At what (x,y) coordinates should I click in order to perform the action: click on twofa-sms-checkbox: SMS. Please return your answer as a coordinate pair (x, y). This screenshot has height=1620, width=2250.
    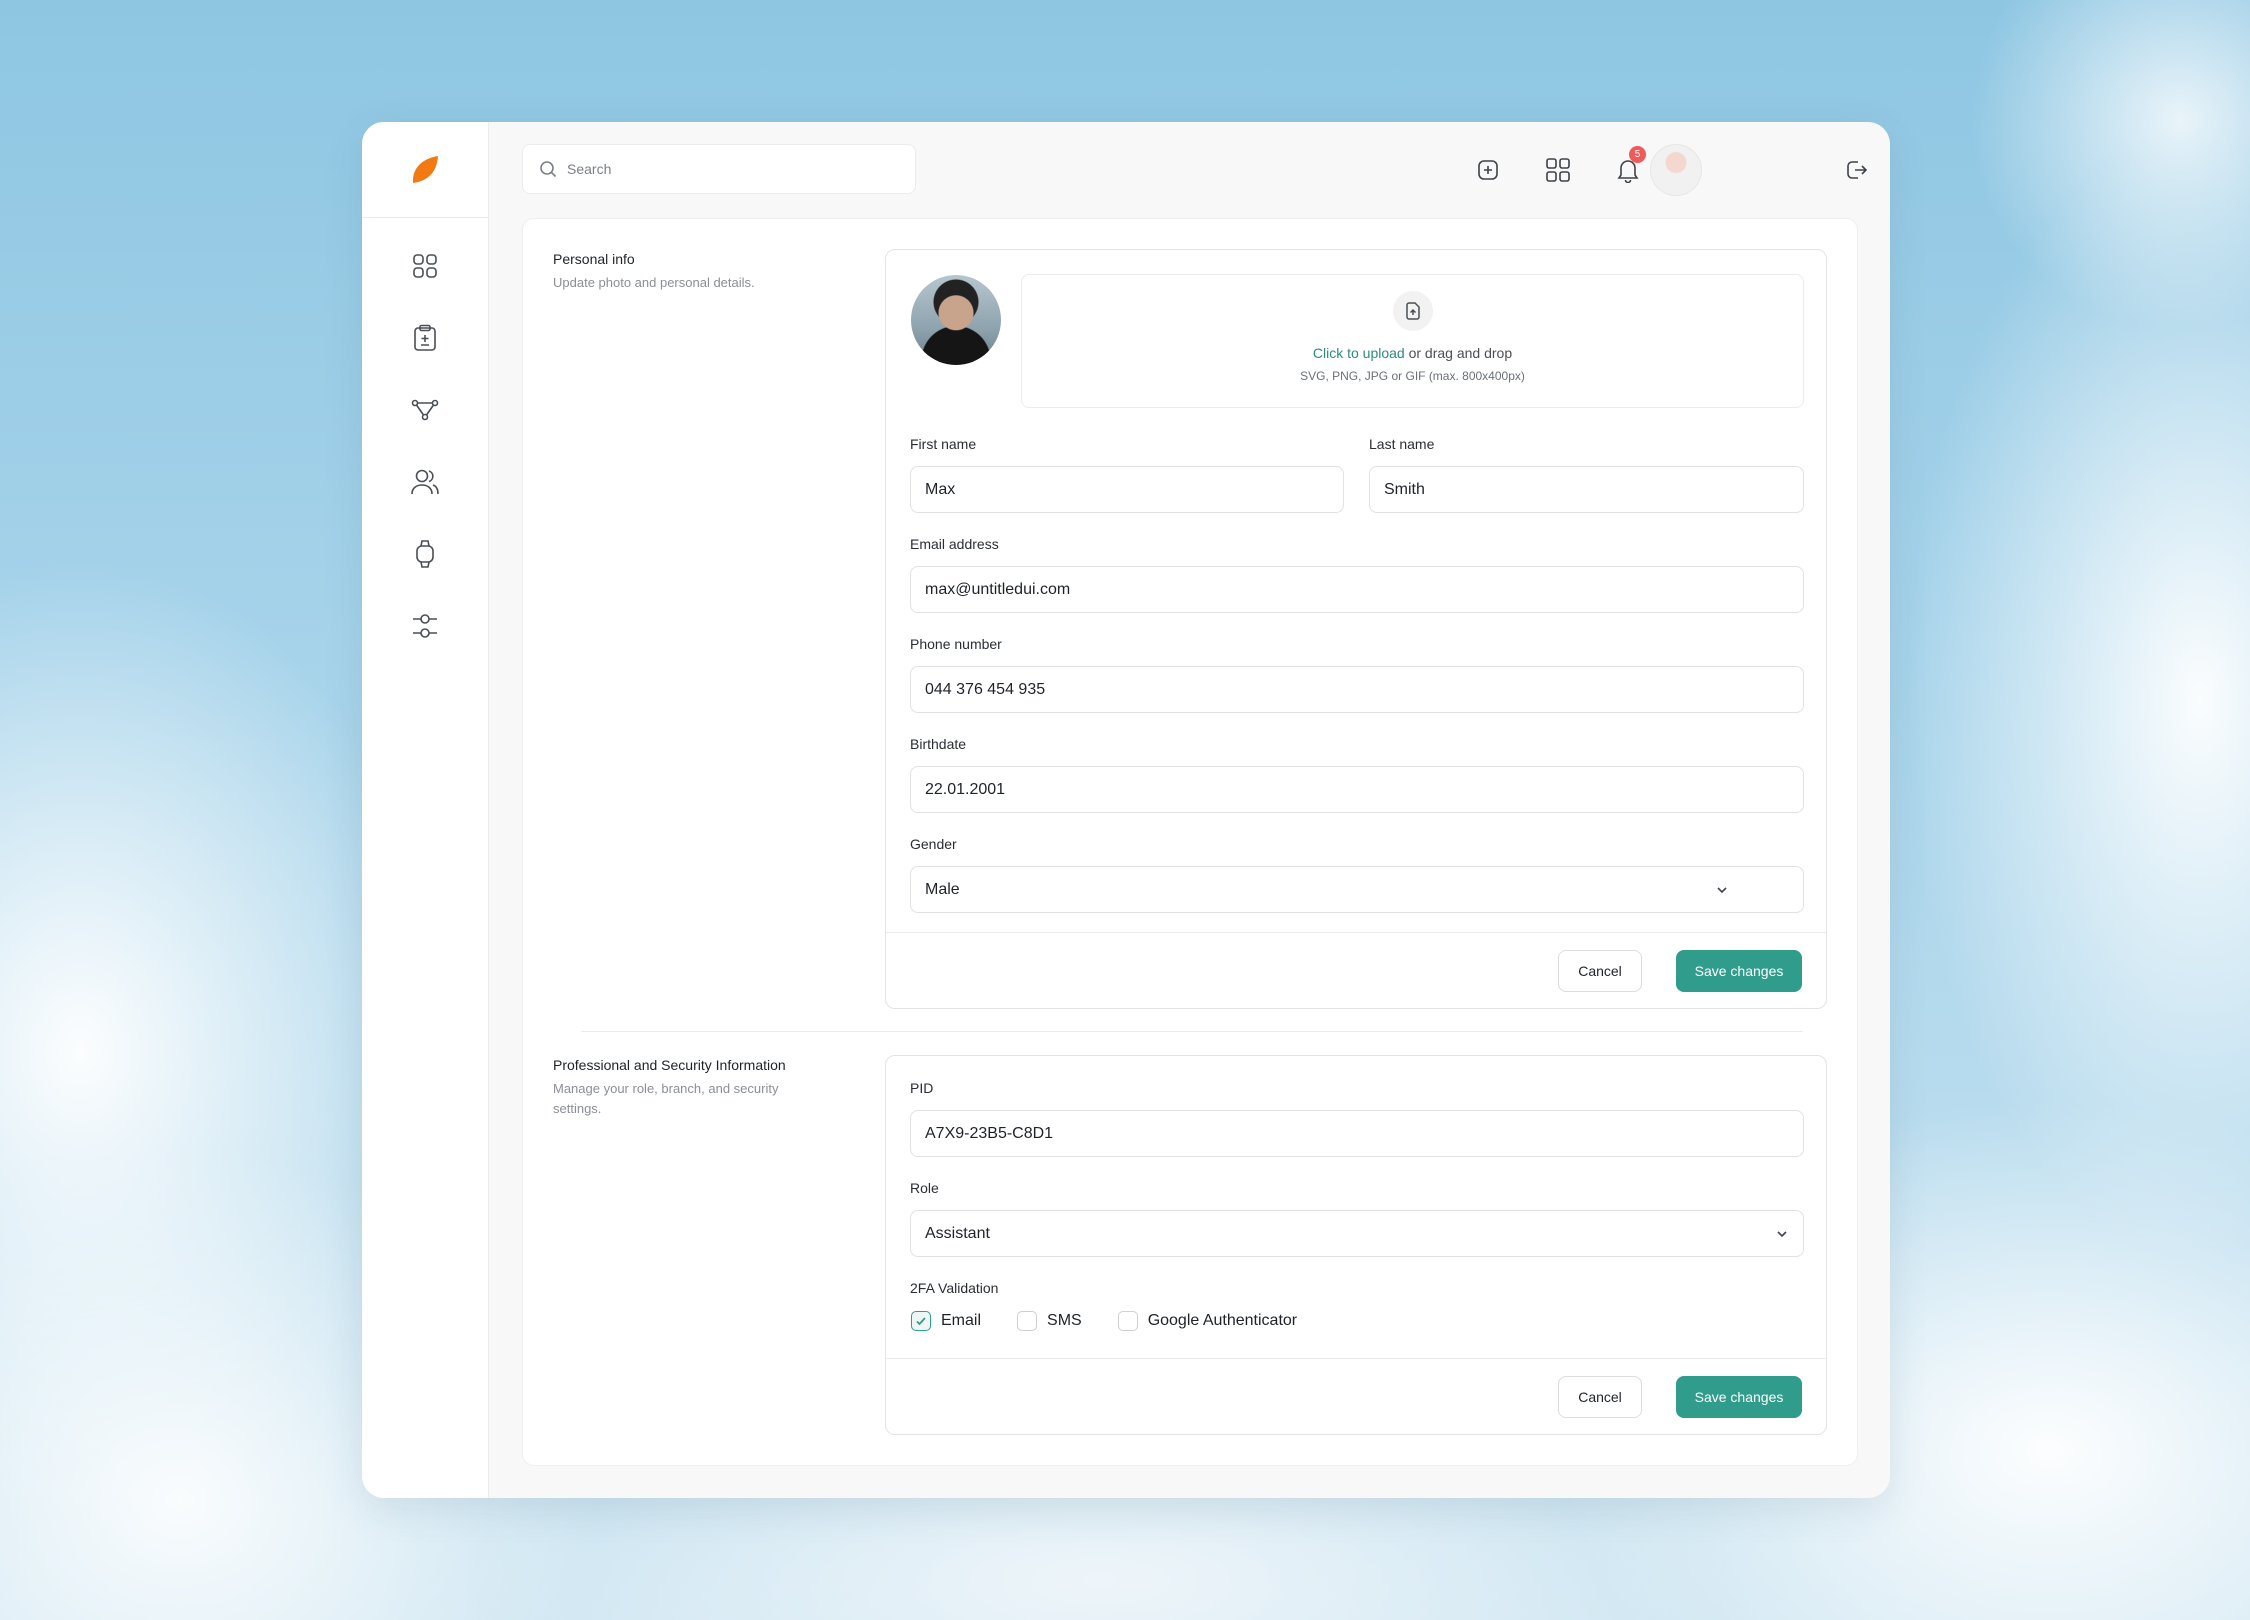
    Looking at the image, I should click on (1049, 1321).